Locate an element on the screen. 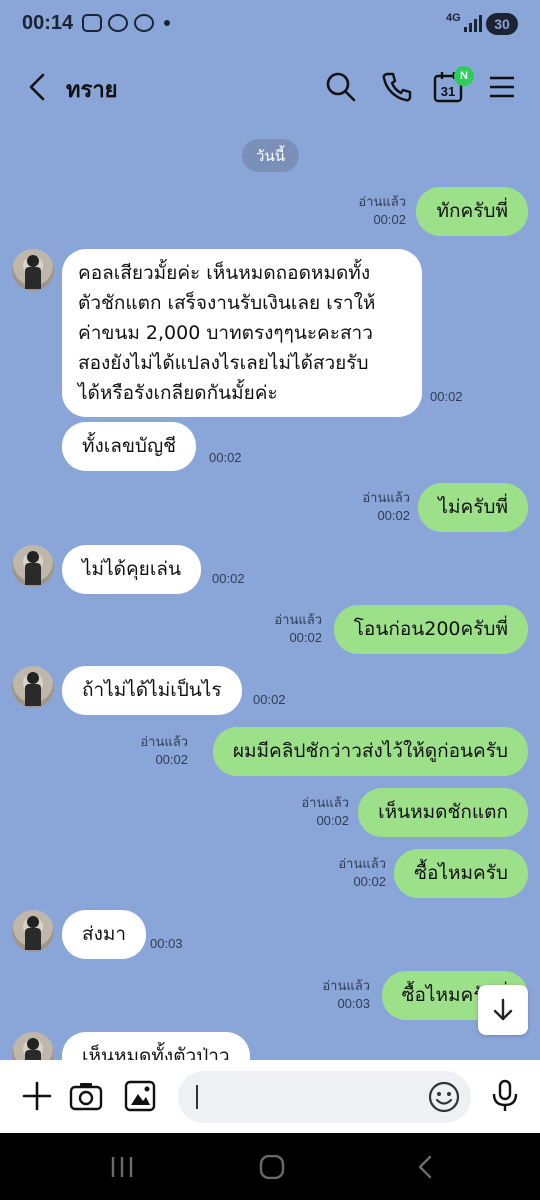 This screenshot has height=1200, width=540. message-text: ซื้อไหมครับ is located at coordinates (461, 873).